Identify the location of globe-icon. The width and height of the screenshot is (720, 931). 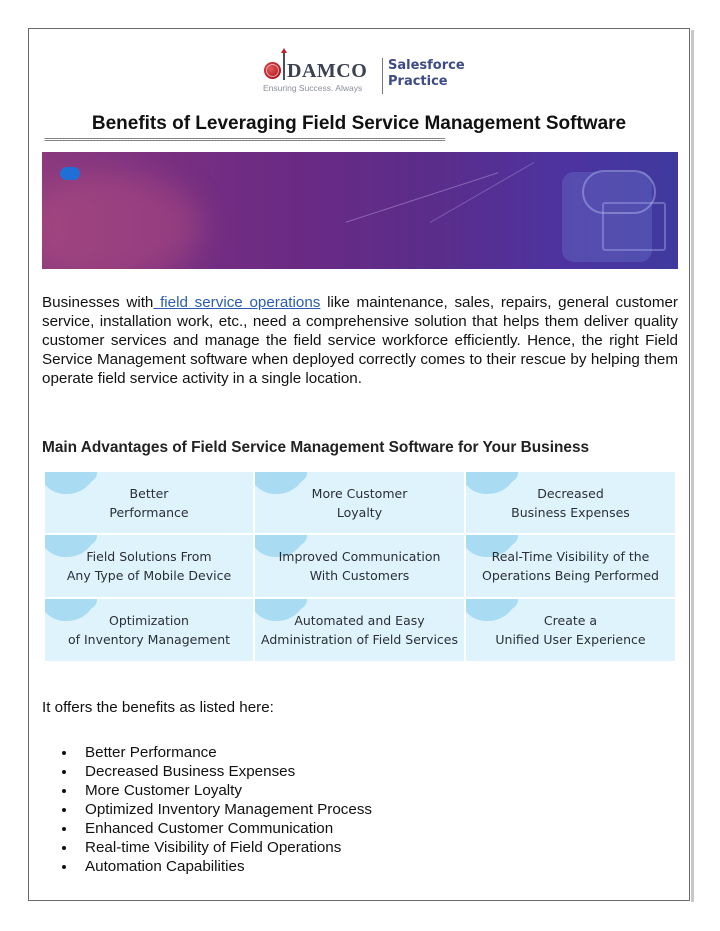
(272, 70).